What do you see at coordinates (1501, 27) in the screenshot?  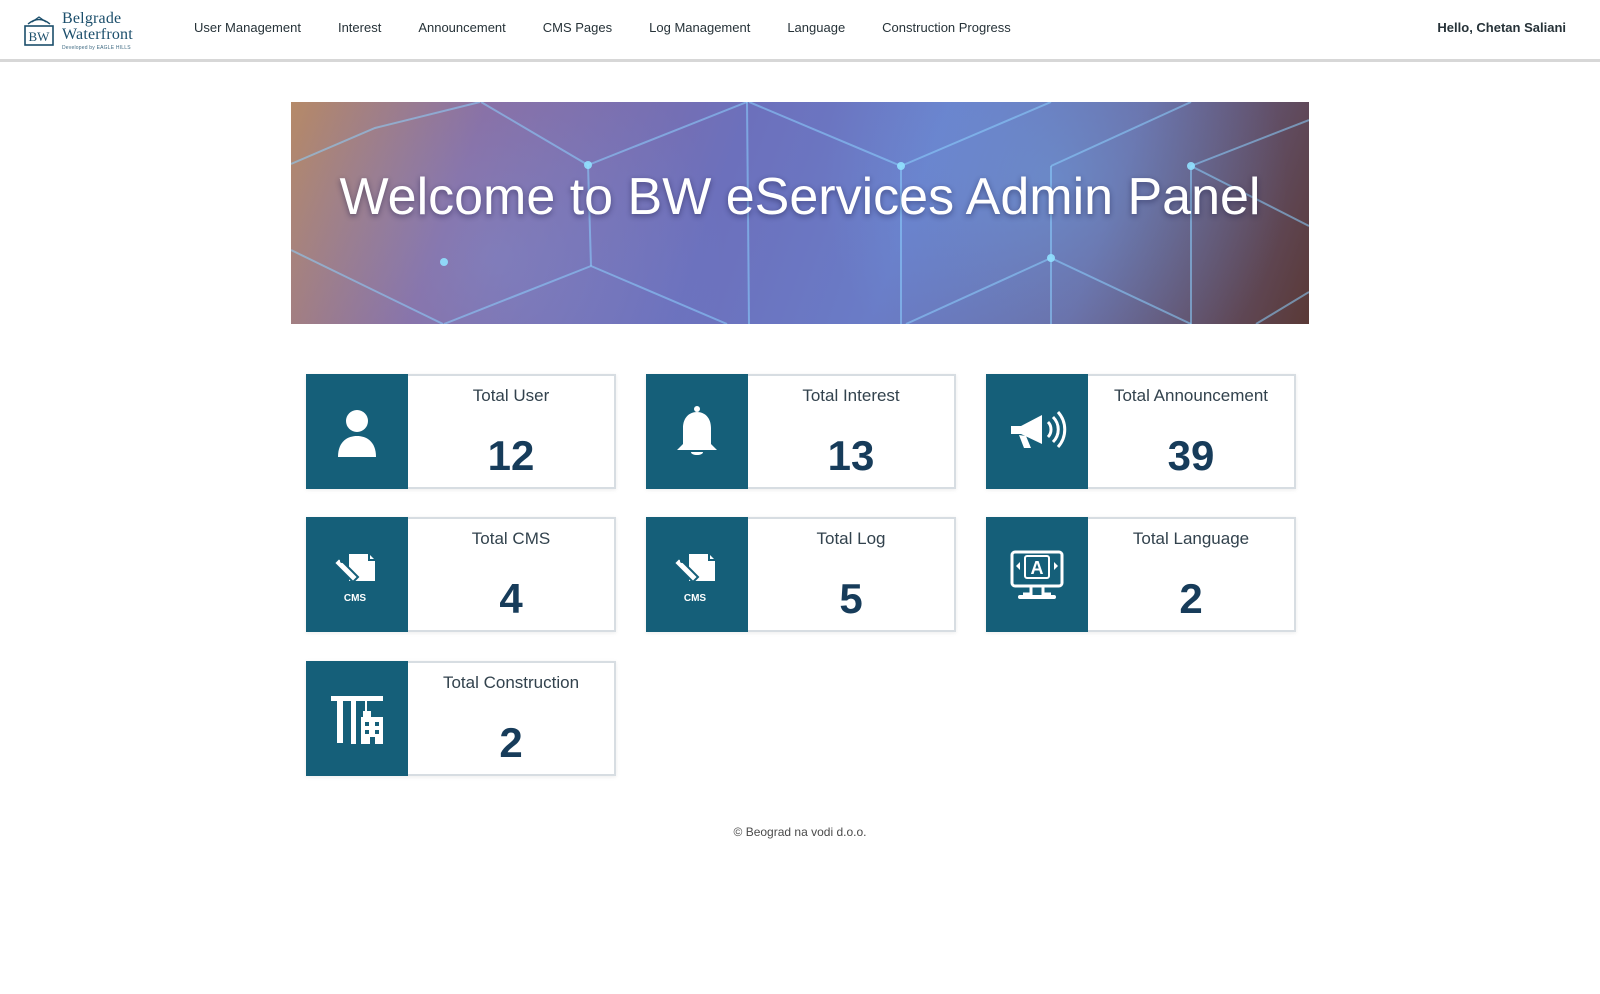 I see `user-greeting: Hello, Chetan Saliani` at bounding box center [1501, 27].